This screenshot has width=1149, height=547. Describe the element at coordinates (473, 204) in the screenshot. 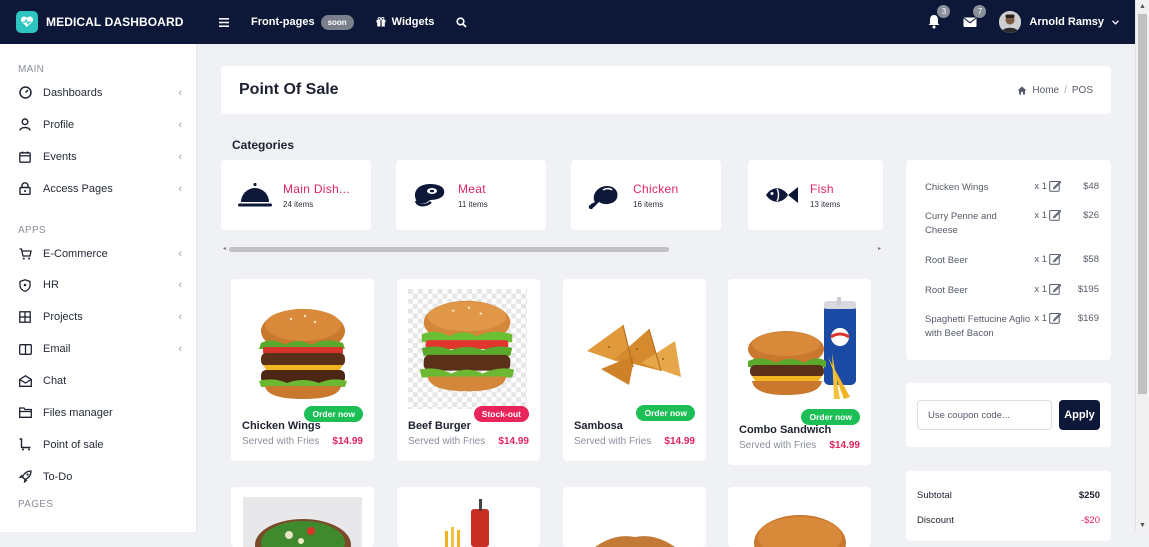

I see `category-count: 11 items` at that location.